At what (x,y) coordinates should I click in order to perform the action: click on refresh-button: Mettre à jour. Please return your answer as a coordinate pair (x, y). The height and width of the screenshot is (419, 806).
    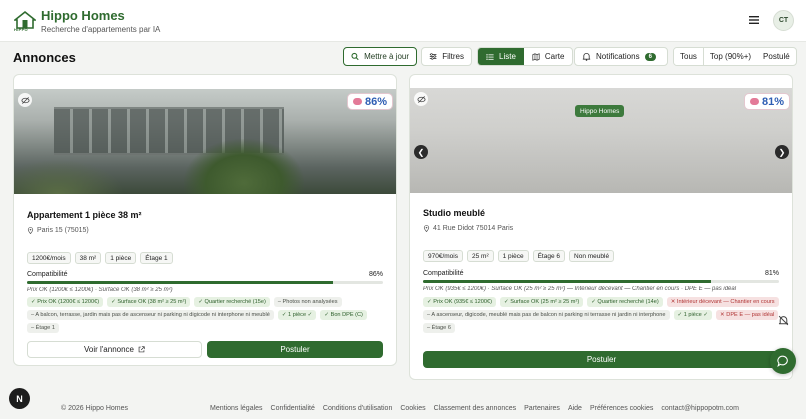
    Looking at the image, I should click on (380, 56).